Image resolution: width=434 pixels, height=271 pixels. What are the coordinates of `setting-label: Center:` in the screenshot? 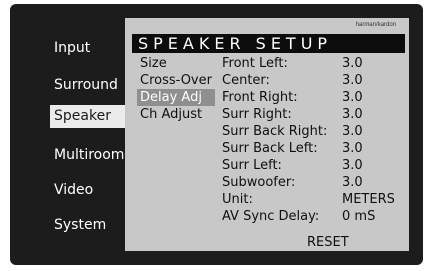 It's located at (246, 80).